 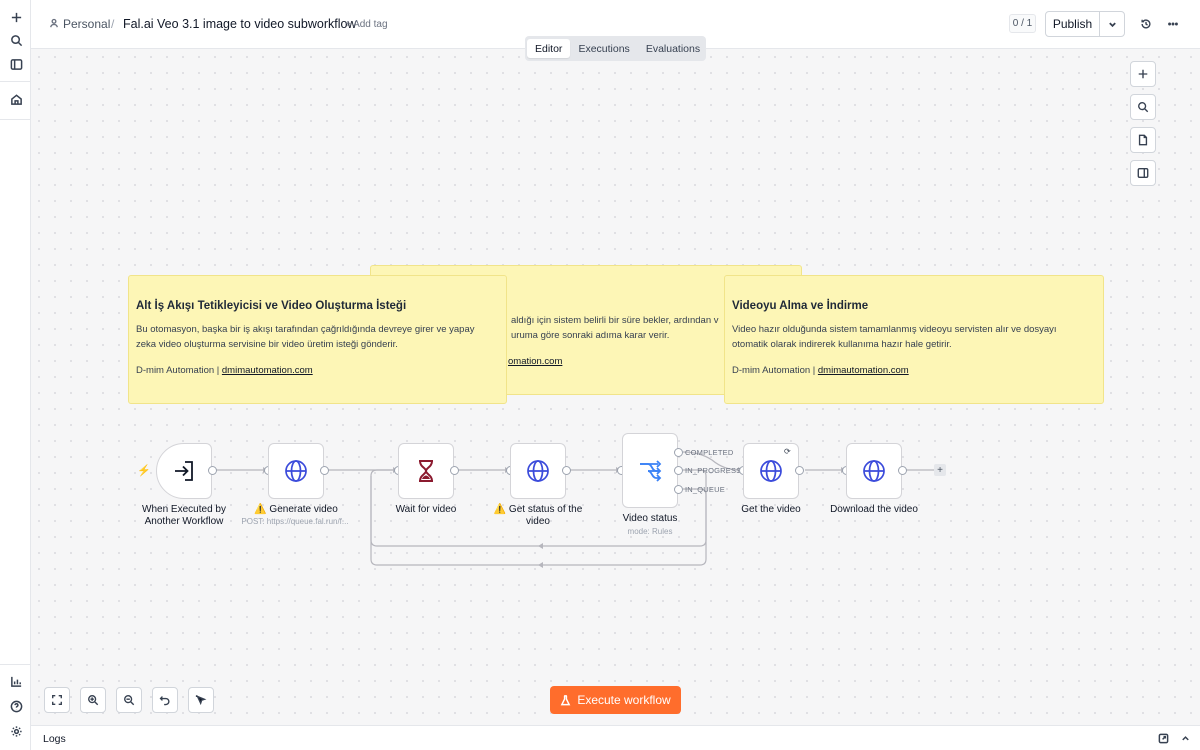 What do you see at coordinates (426, 509) in the screenshot?
I see `node-label: Wait for video` at bounding box center [426, 509].